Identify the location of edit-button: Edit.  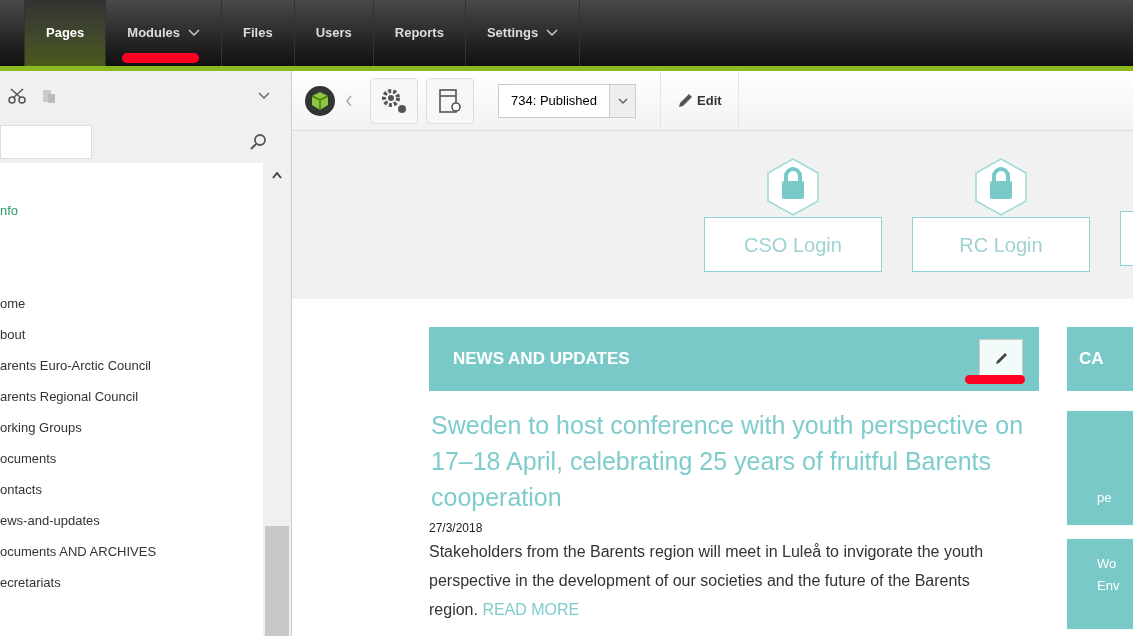
(699, 100).